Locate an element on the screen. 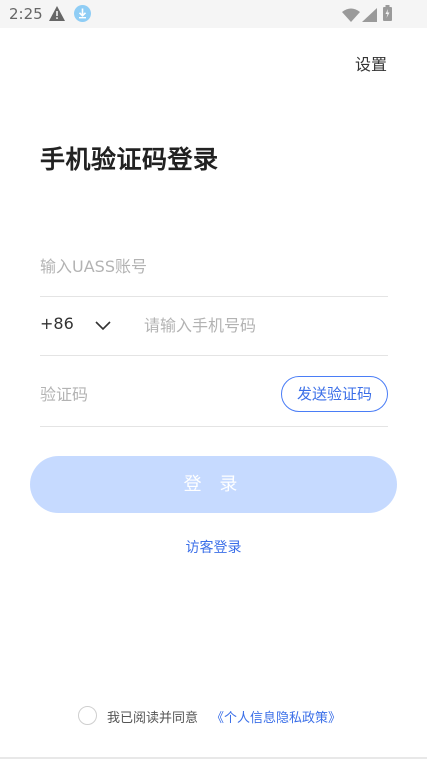  verification-code-input is located at coordinates (150, 394).